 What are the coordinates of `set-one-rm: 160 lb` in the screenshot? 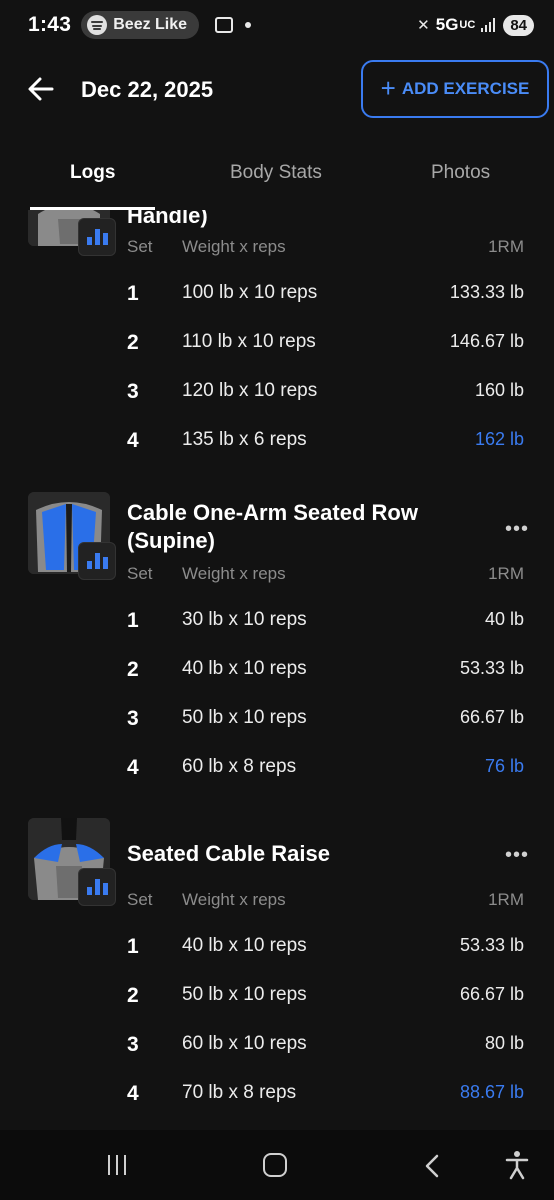 It's located at (499, 390).